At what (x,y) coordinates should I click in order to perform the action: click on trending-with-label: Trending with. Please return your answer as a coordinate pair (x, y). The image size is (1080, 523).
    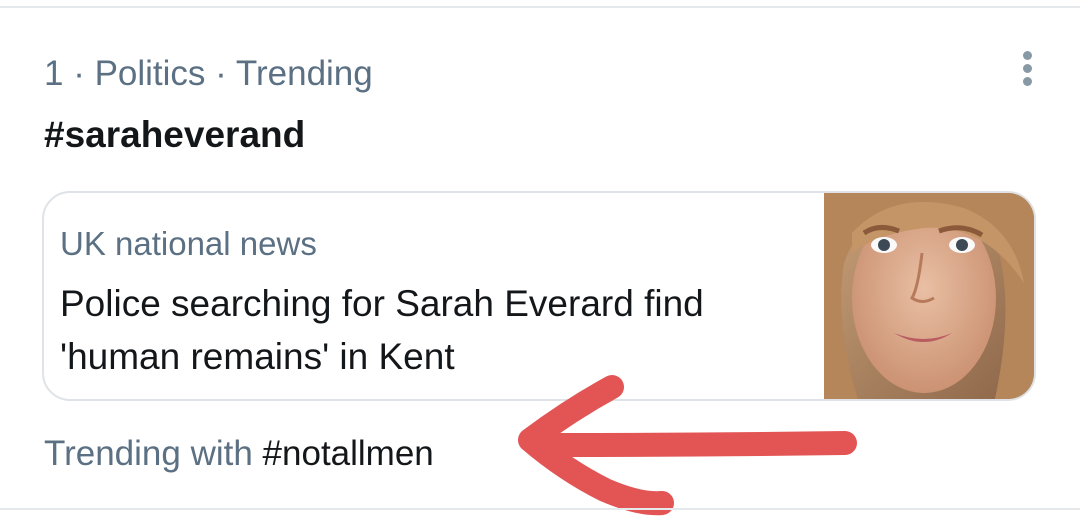
    Looking at the image, I should click on (148, 453).